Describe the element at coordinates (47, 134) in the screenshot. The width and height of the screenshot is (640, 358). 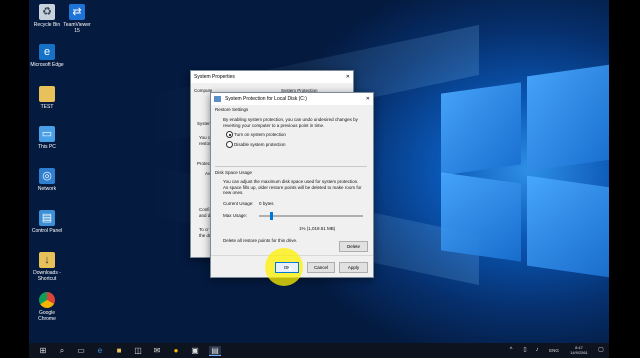
I see `computer-icon: ▭` at that location.